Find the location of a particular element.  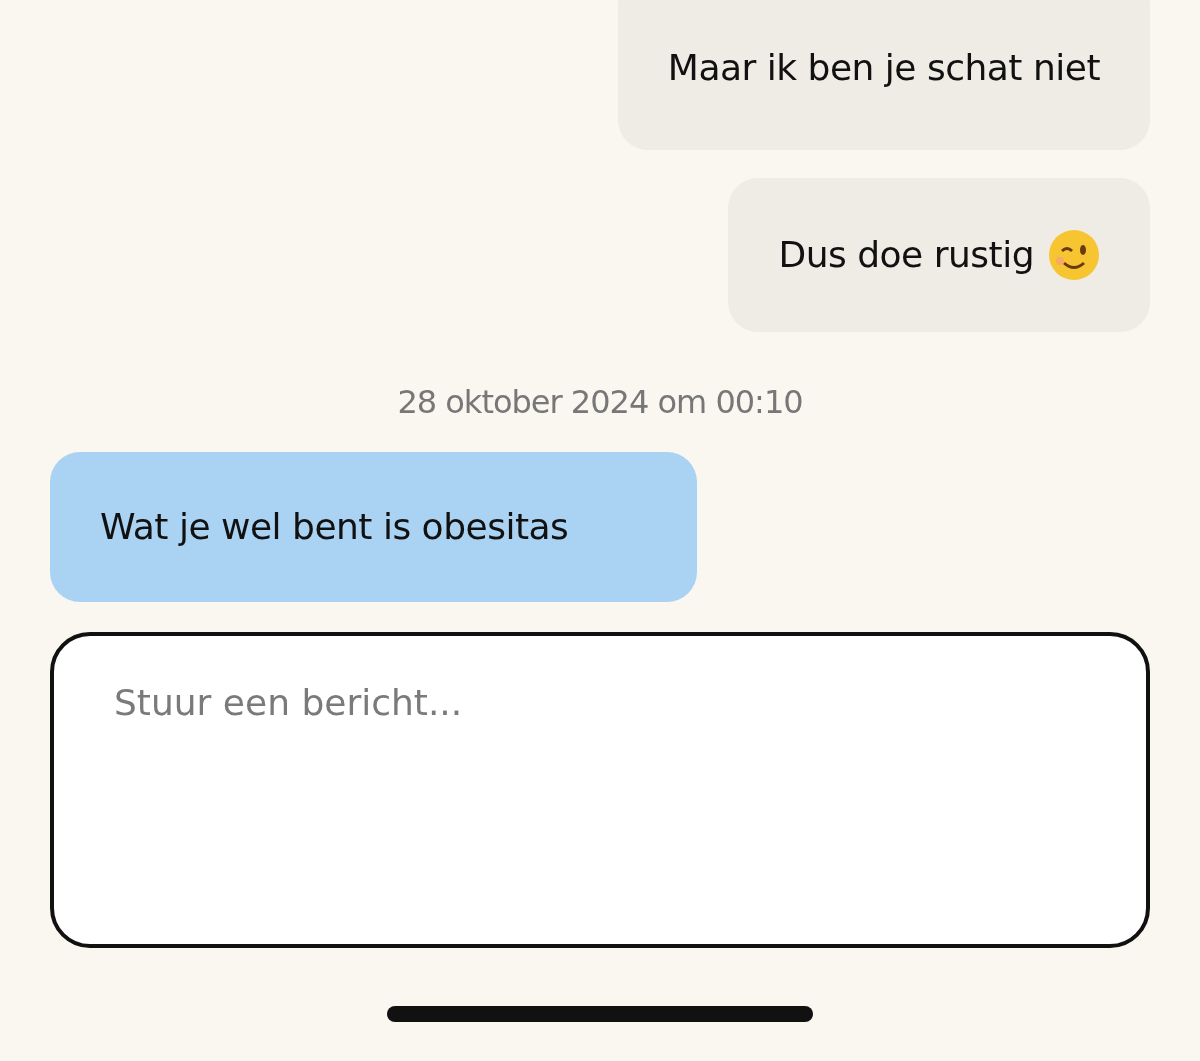

date-label: 28 oktober 2024 om 00:10 is located at coordinates (600, 402).